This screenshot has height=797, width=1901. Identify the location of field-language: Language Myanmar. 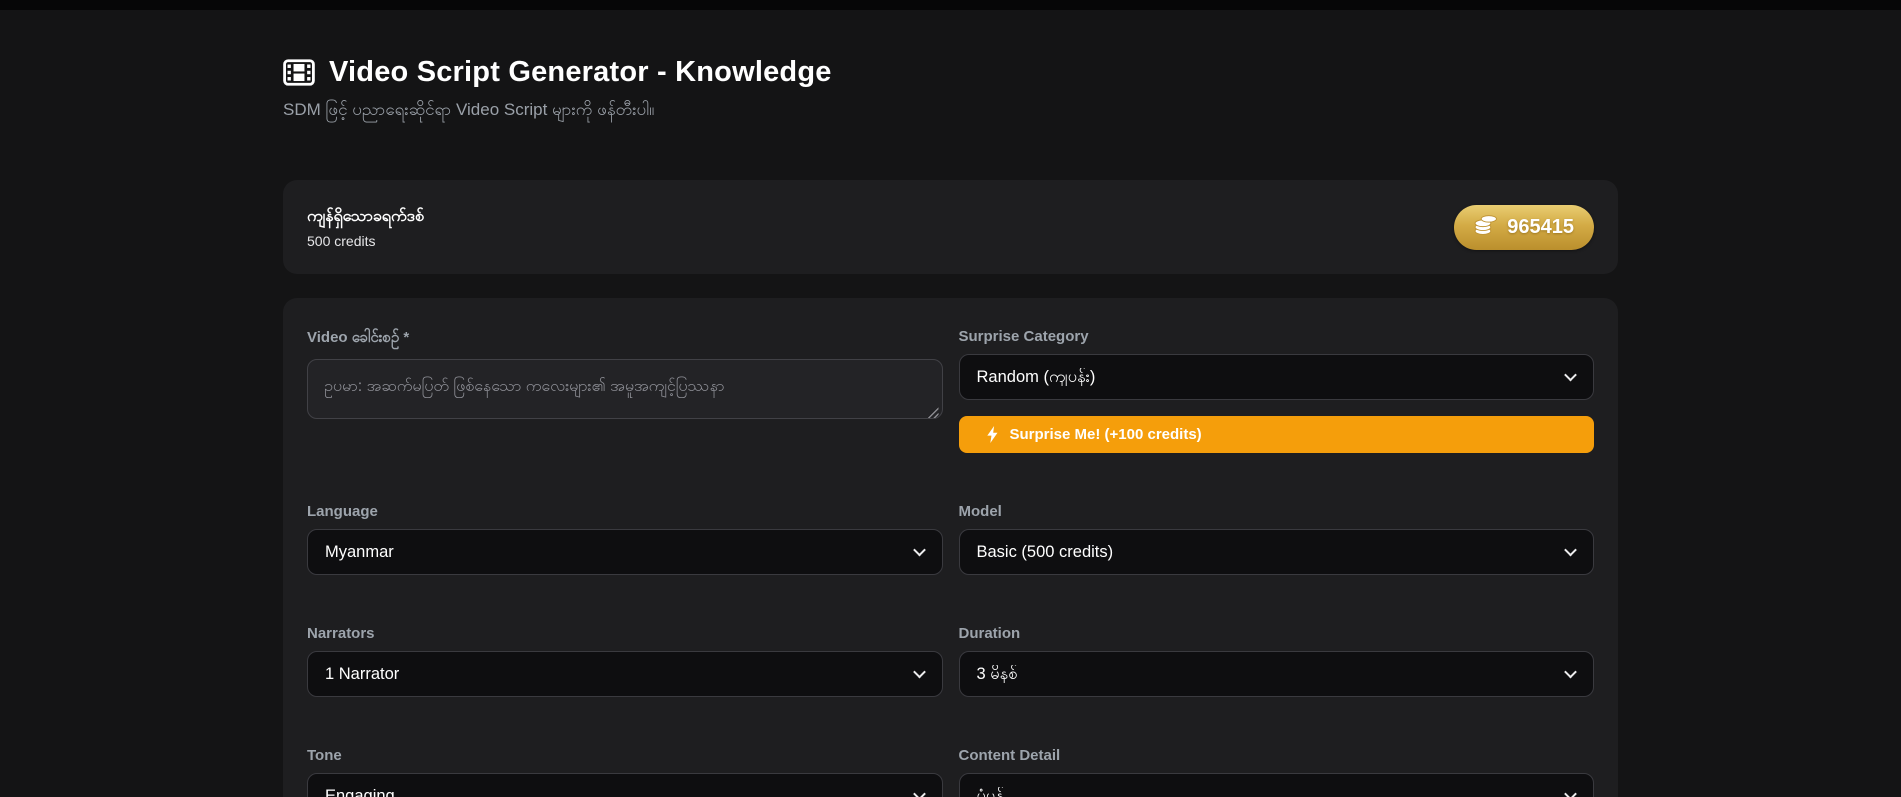
(625, 539).